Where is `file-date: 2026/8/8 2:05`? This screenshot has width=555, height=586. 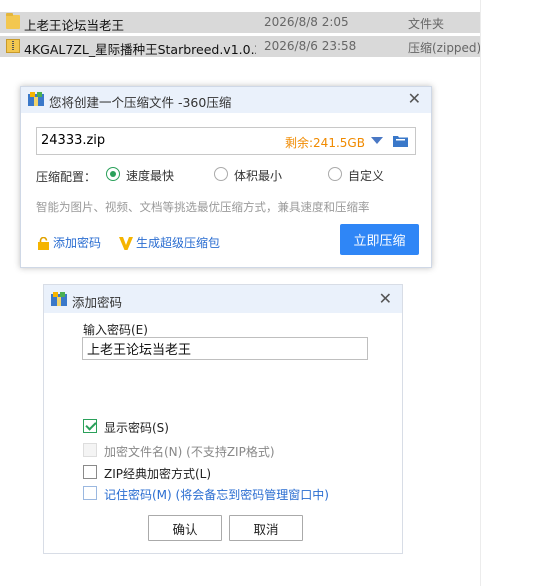 file-date: 2026/8/8 2:05 is located at coordinates (306, 22).